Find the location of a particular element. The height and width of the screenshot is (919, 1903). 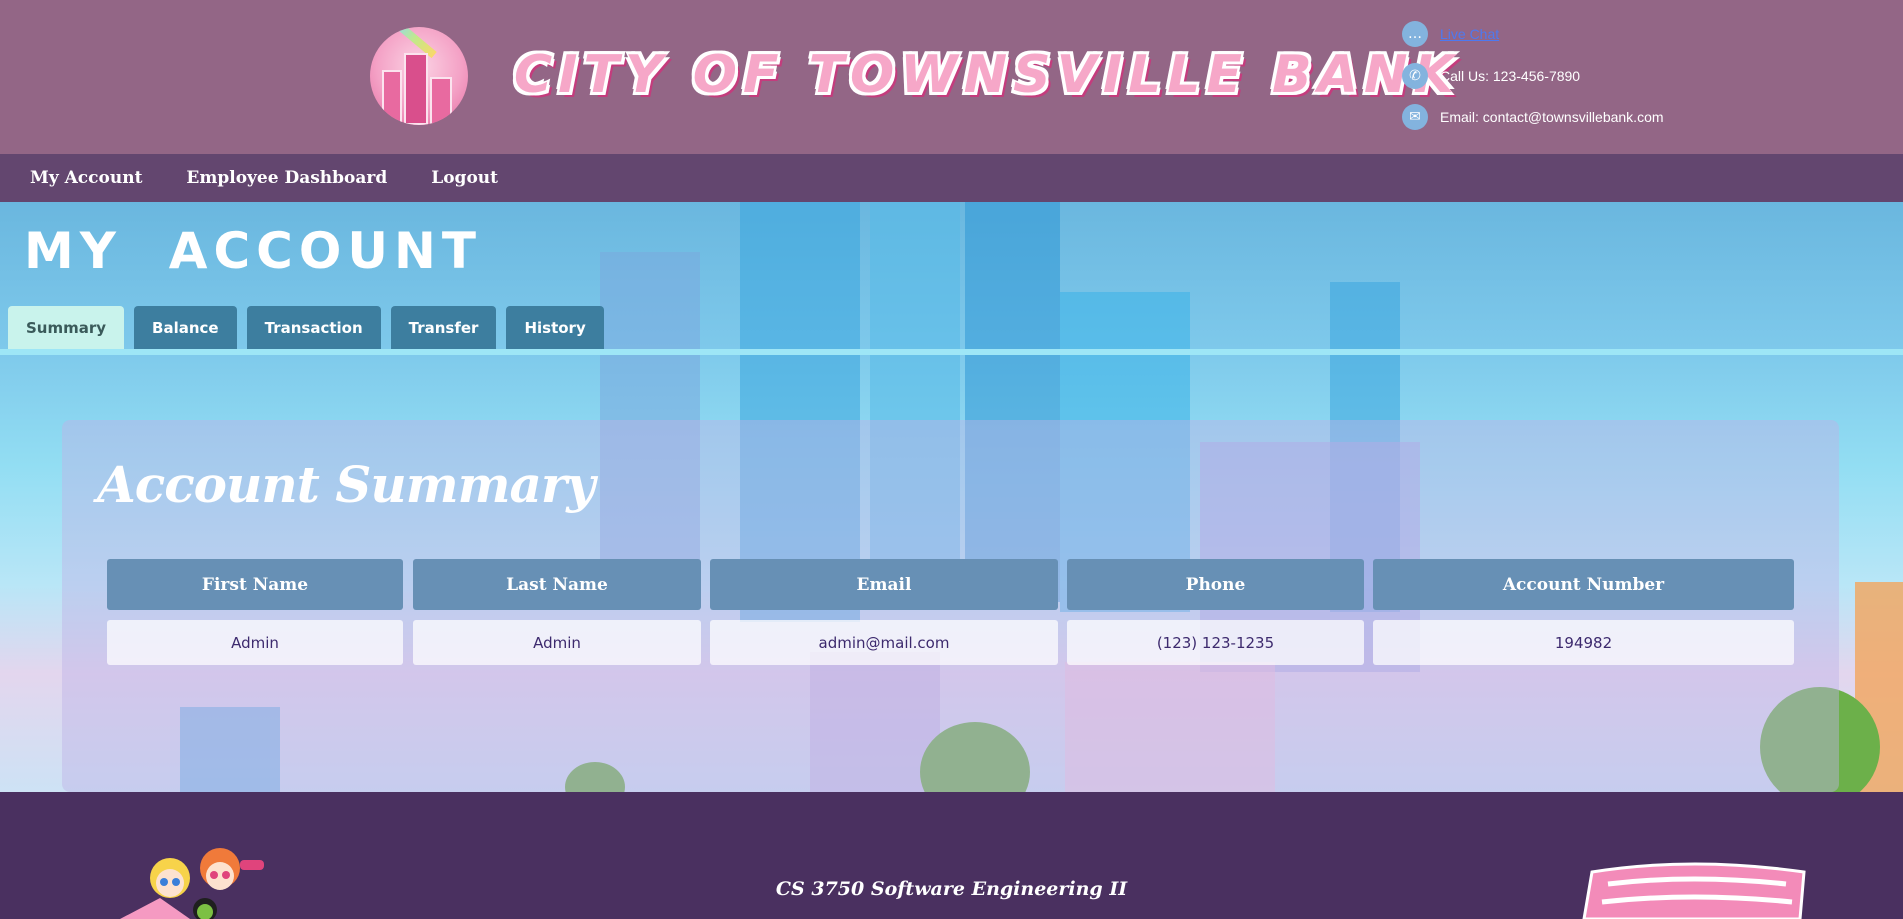

tab-transaction: Transaction is located at coordinates (313, 327).